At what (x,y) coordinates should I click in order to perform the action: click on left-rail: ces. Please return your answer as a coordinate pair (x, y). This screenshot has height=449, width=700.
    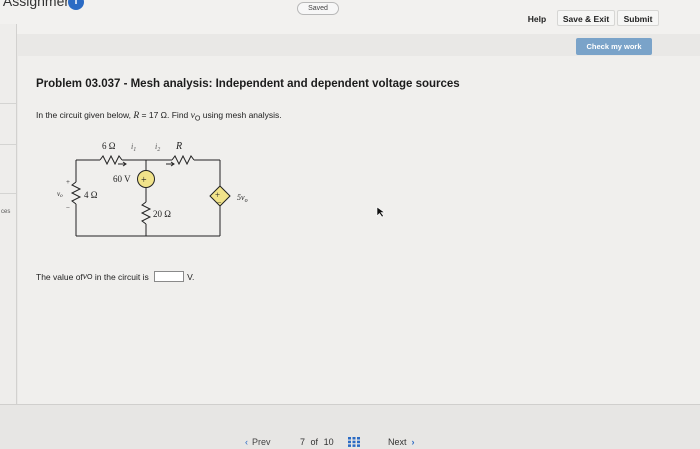
    Looking at the image, I should click on (8, 214).